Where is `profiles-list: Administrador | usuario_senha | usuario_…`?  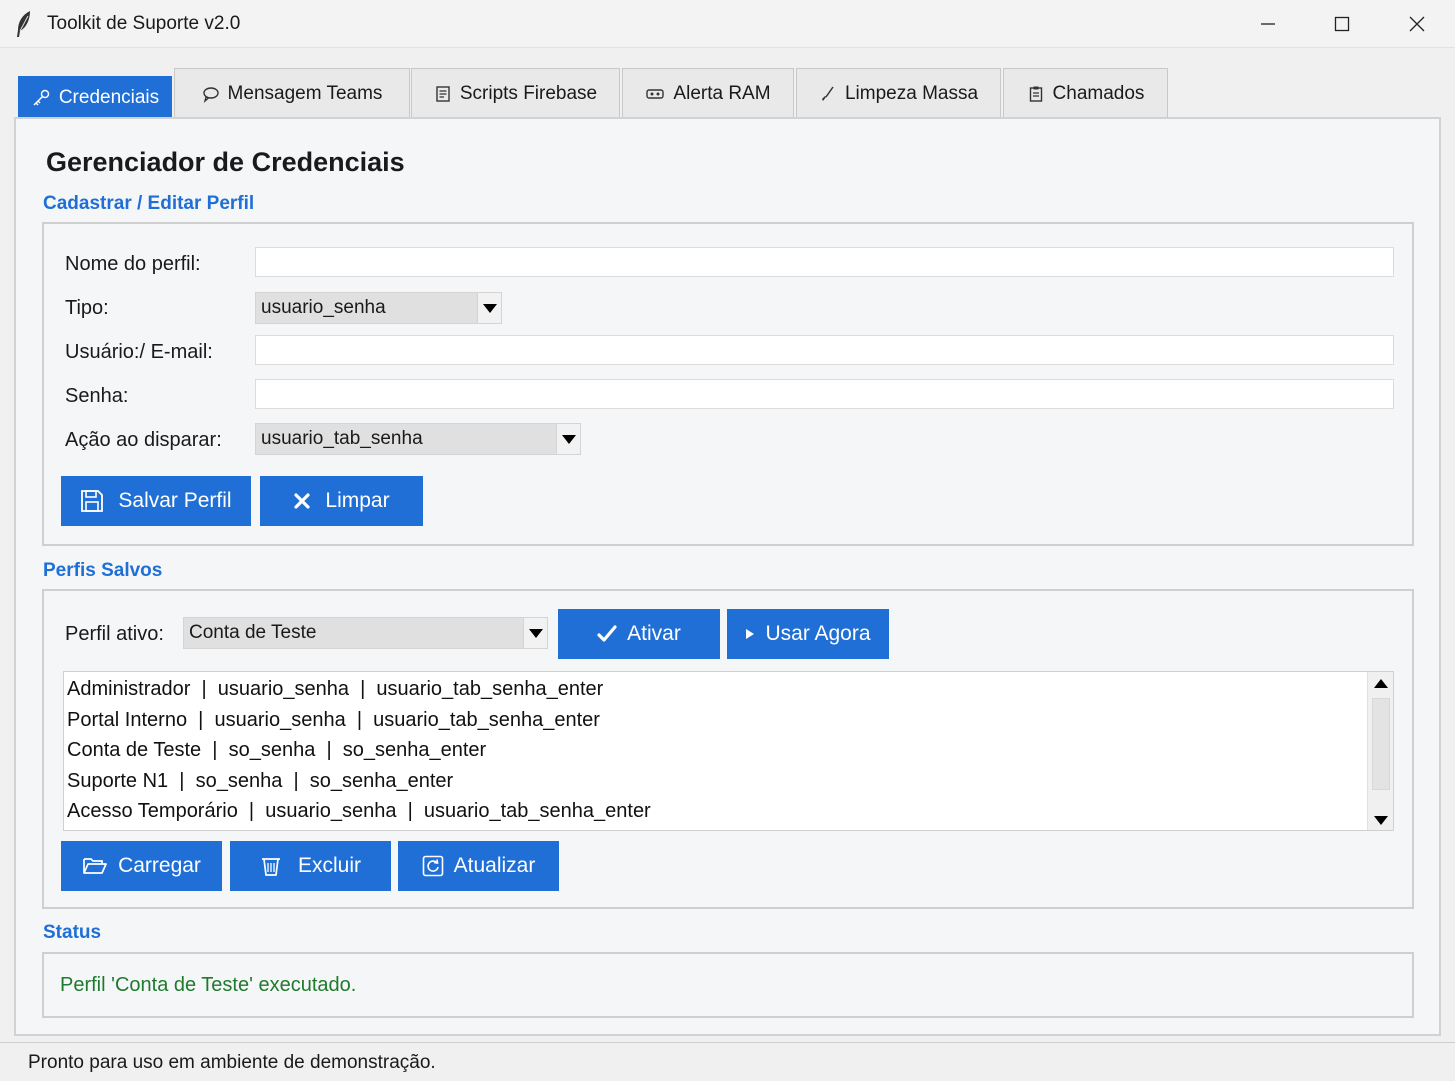 profiles-list: Administrador | usuario_senha | usuario_… is located at coordinates (728, 751).